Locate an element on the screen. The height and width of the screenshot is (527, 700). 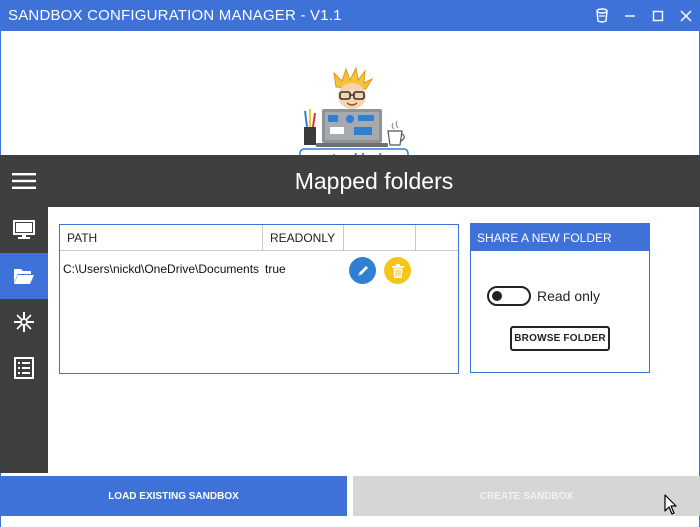
page-title: Mapped folders is located at coordinates (374, 180).